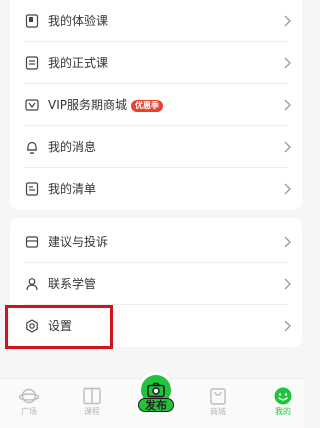 The width and height of the screenshot is (320, 428). What do you see at coordinates (156, 63) in the screenshot?
I see `menu-item-formal-courses: 我的正式课` at bounding box center [156, 63].